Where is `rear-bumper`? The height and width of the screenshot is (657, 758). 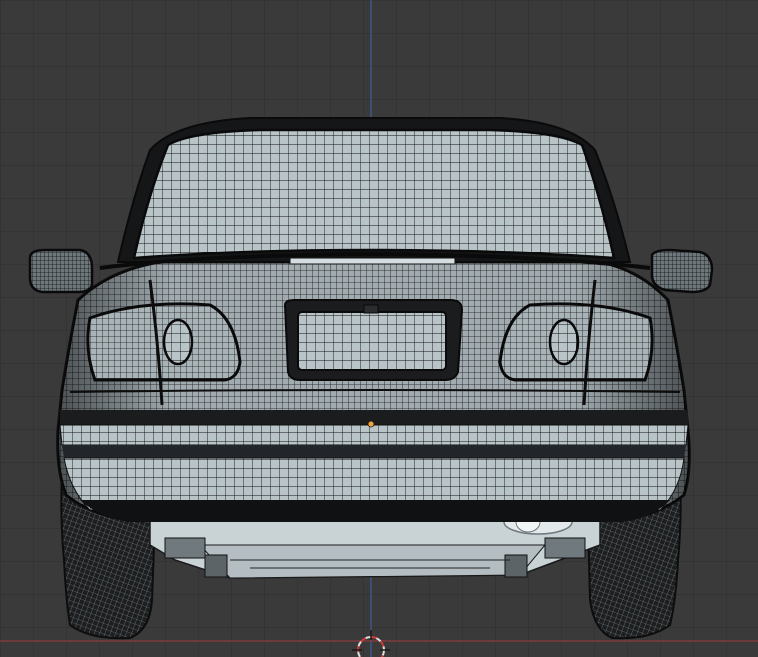 rear-bumper is located at coordinates (374, 466).